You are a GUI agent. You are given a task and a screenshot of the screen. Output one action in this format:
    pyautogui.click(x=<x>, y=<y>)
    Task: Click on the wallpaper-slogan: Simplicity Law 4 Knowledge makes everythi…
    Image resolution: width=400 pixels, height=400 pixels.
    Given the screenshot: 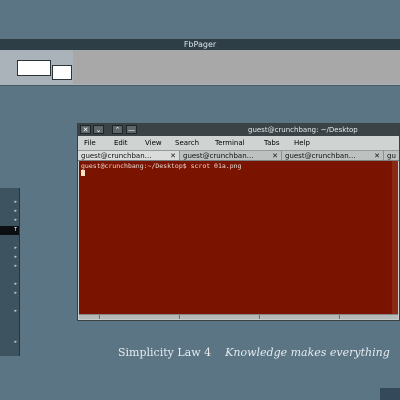 What is the action you would take?
    pyautogui.click(x=259, y=352)
    